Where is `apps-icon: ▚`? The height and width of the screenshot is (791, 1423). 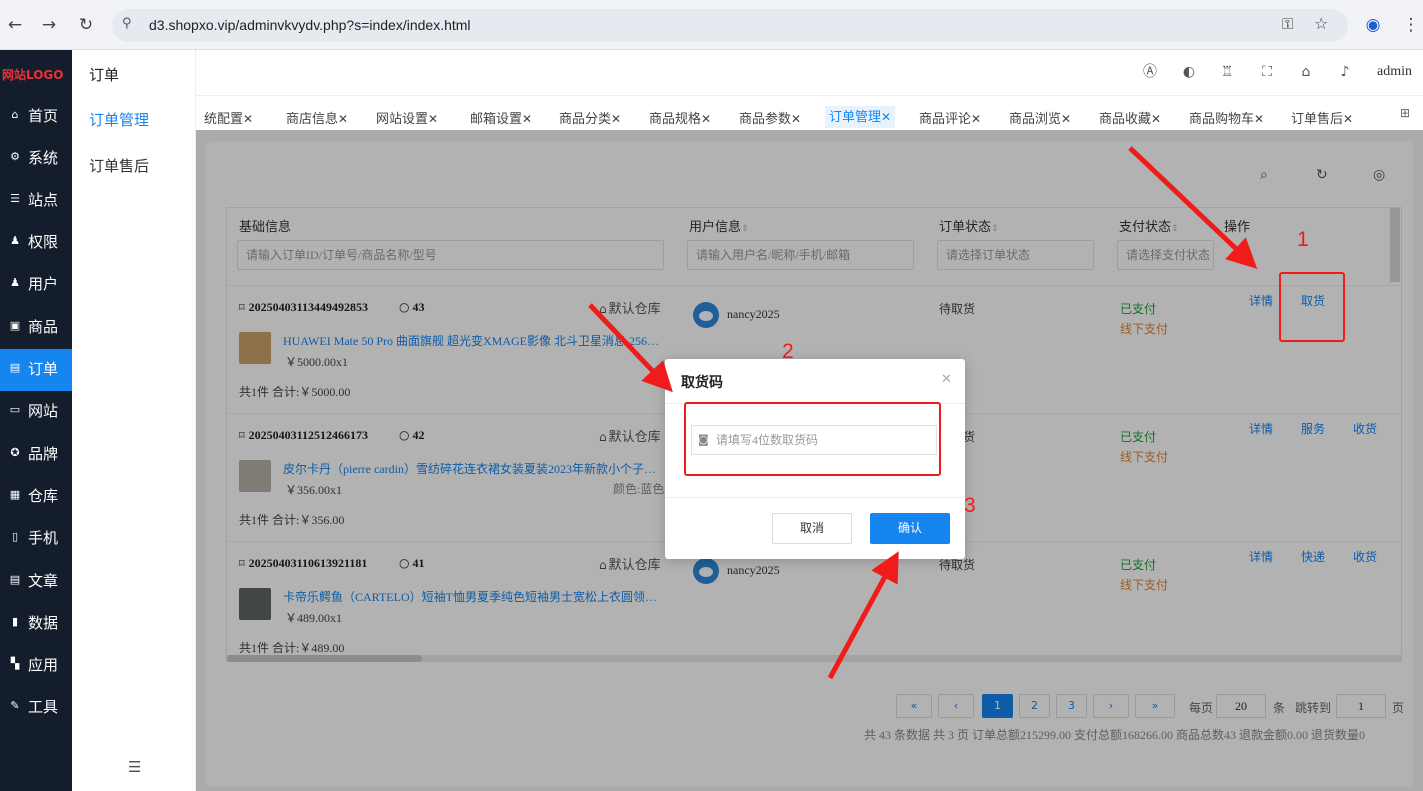 apps-icon: ▚ is located at coordinates (15, 663).